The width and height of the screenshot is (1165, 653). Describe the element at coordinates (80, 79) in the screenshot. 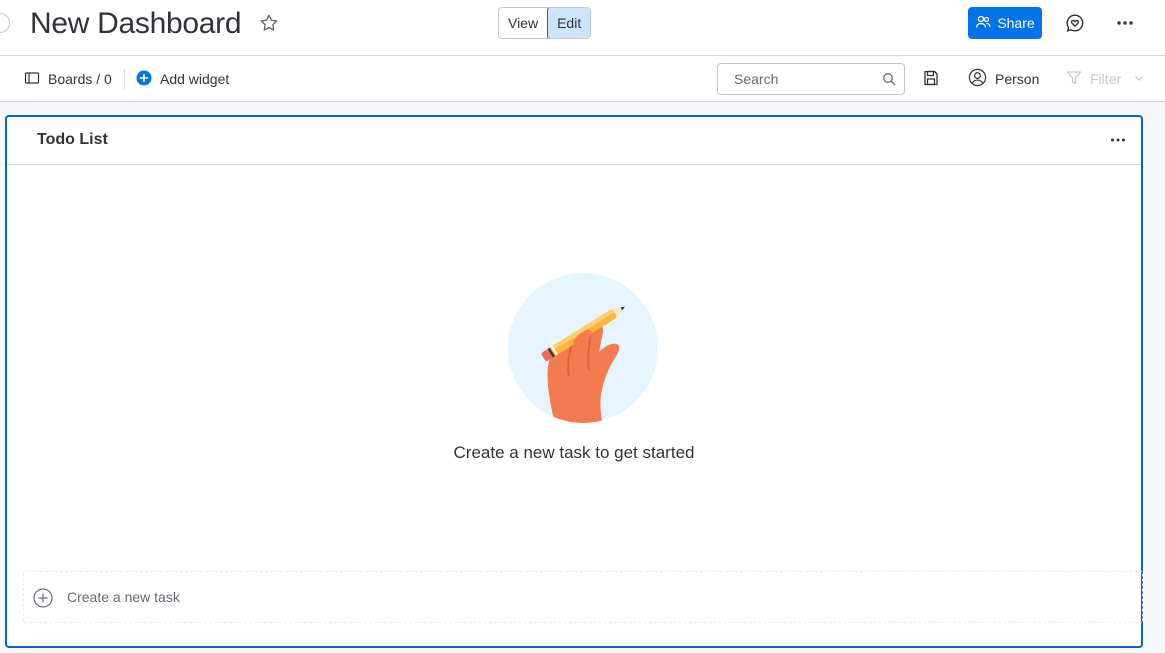

I see `boards-label: Boards / 0` at that location.